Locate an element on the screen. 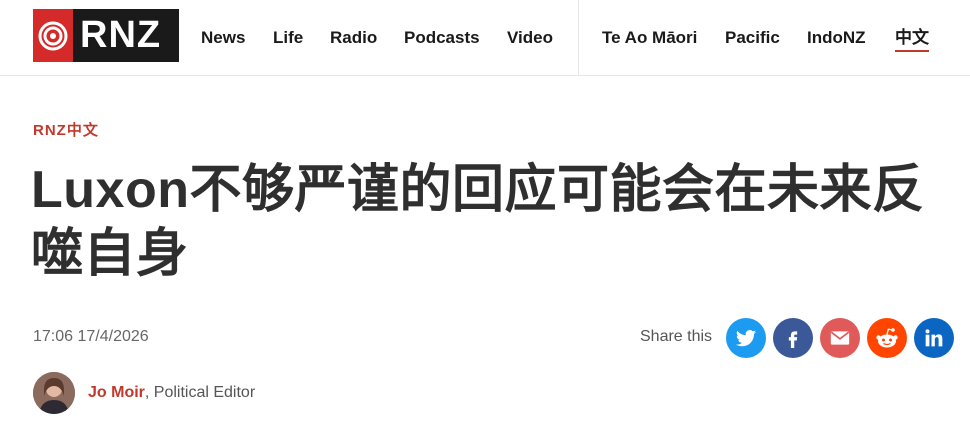  nav-podcasts: Podcasts is located at coordinates (442, 38).